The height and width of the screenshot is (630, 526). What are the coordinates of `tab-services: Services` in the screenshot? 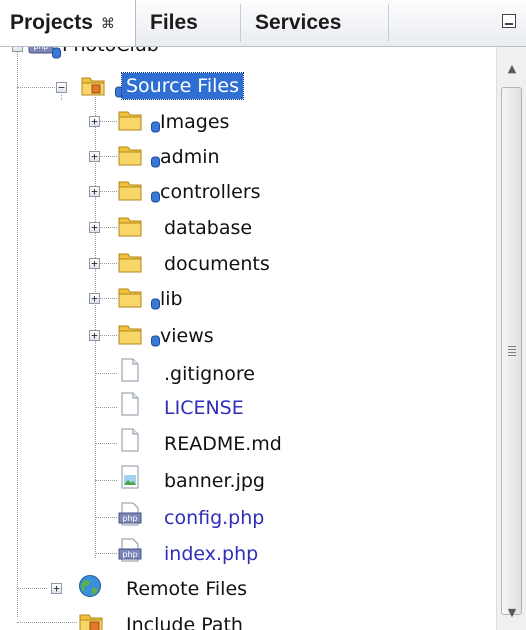 It's located at (320, 23).